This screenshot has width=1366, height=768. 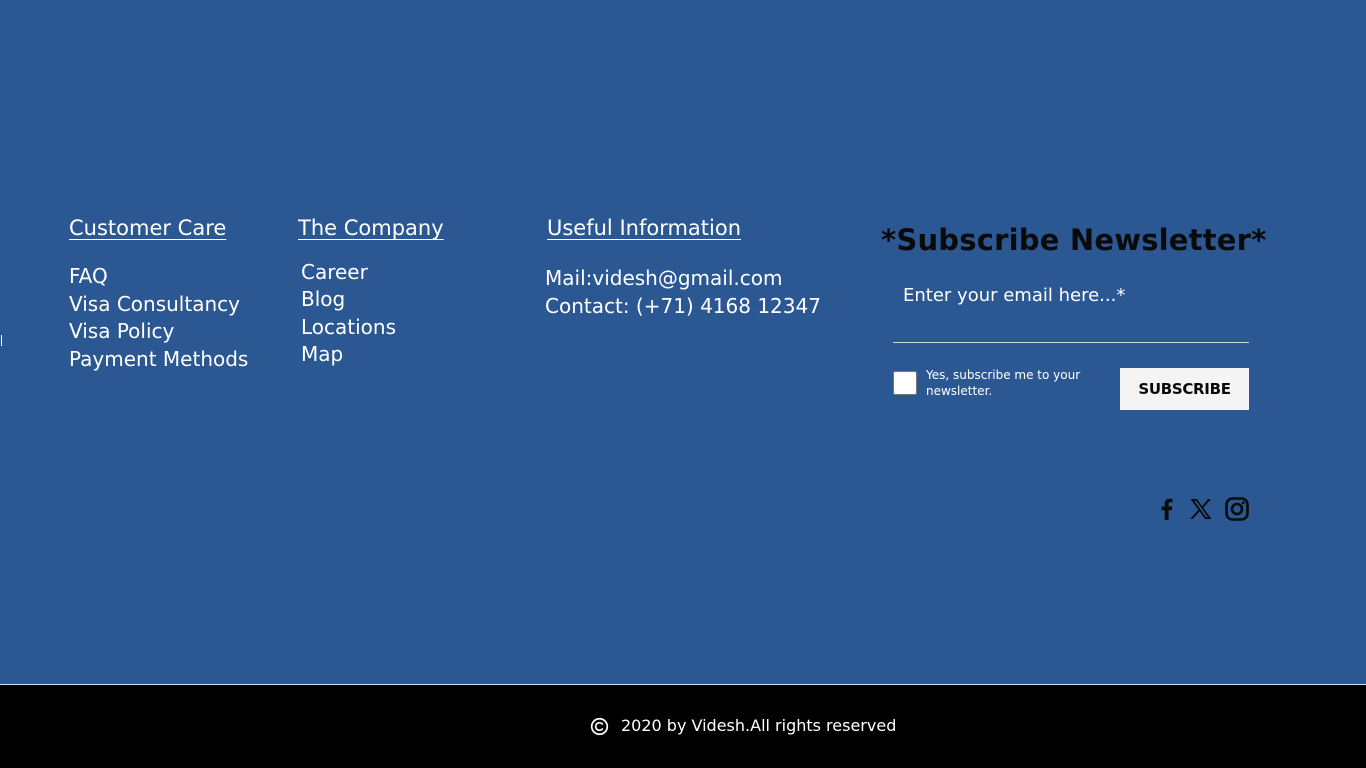 I want to click on mail-text: Mail:videsh@gmail.com, so click(x=664, y=278).